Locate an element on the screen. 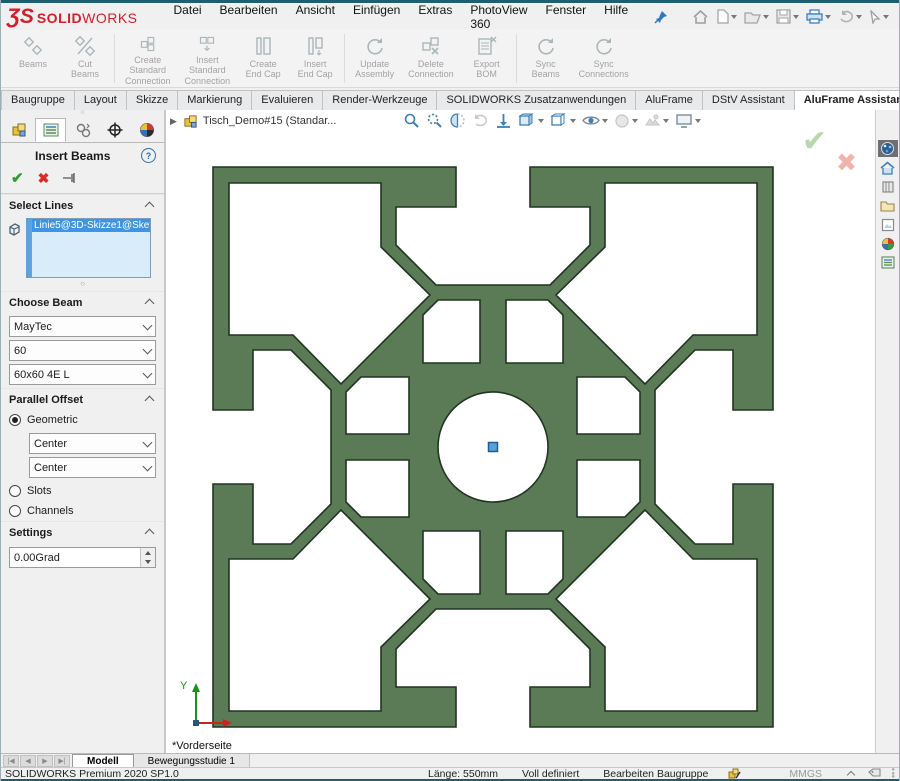 This screenshot has width=900, height=781. custom-properties-icon is located at coordinates (888, 262).